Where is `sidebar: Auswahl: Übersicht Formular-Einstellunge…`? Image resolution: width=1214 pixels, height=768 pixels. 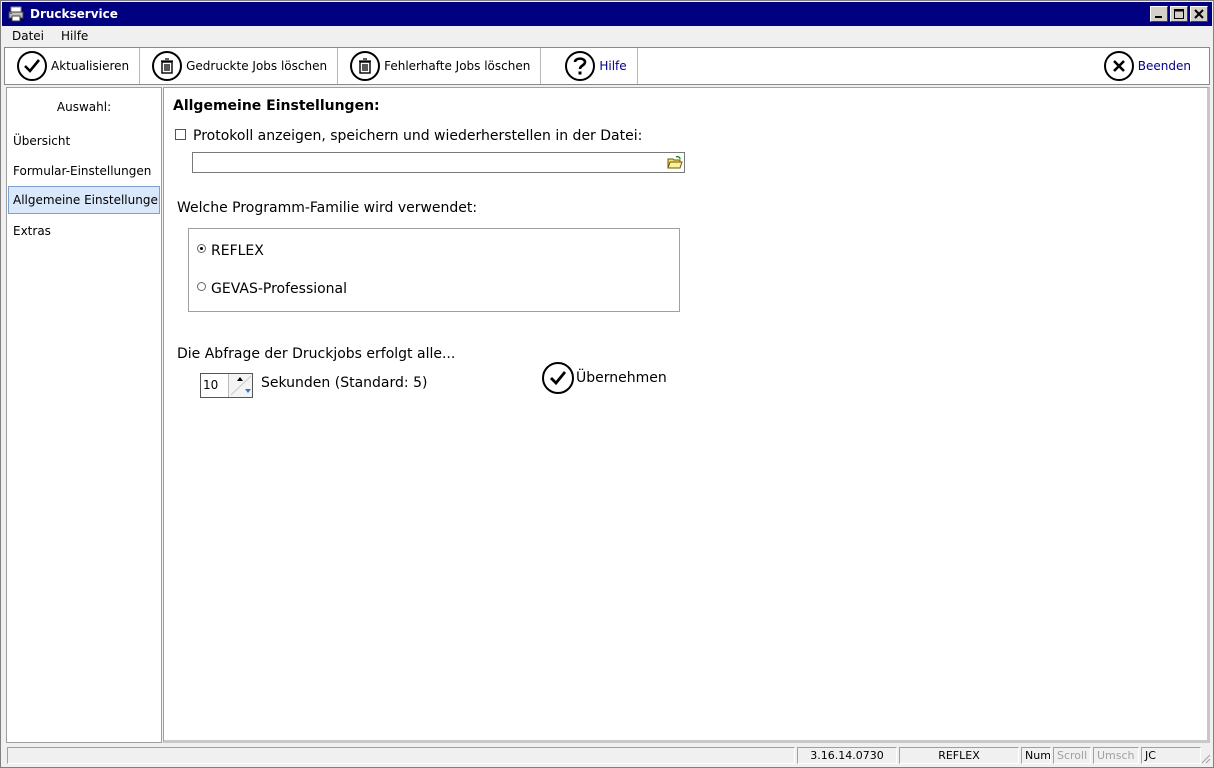
sidebar: Auswahl: Übersicht Formular-Einstellunge… is located at coordinates (84, 415).